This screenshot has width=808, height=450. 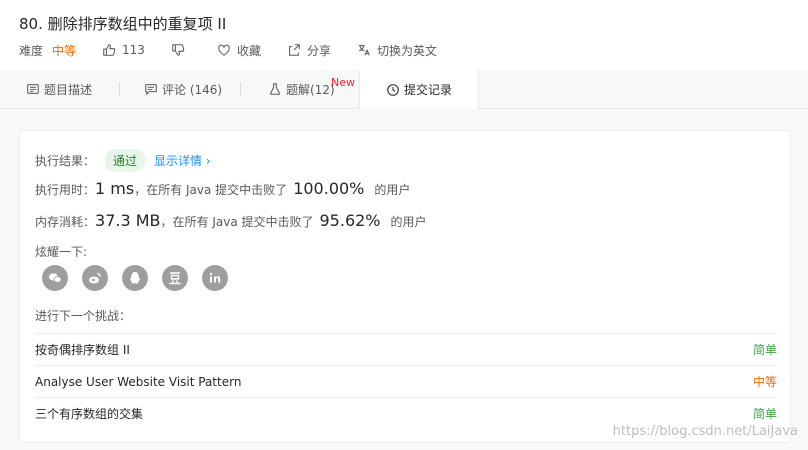 I want to click on tab-submissions: 提交记录, so click(x=419, y=89).